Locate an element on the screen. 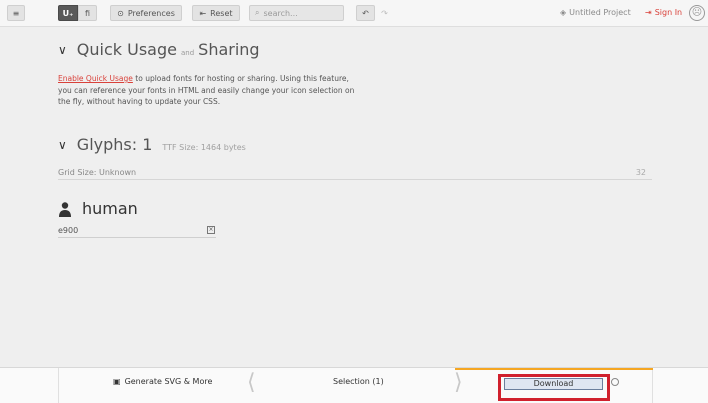 The height and width of the screenshot is (403, 708). chevron-right-icon: ⟩ is located at coordinates (458, 382).